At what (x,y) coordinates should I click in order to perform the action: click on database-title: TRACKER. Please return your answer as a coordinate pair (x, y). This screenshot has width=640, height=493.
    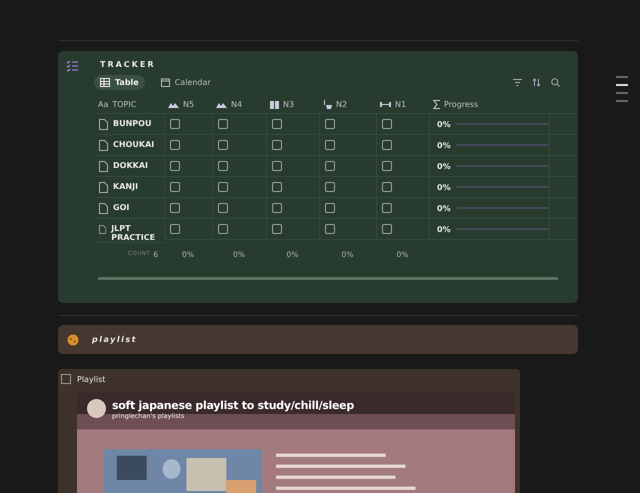
    Looking at the image, I should click on (128, 64).